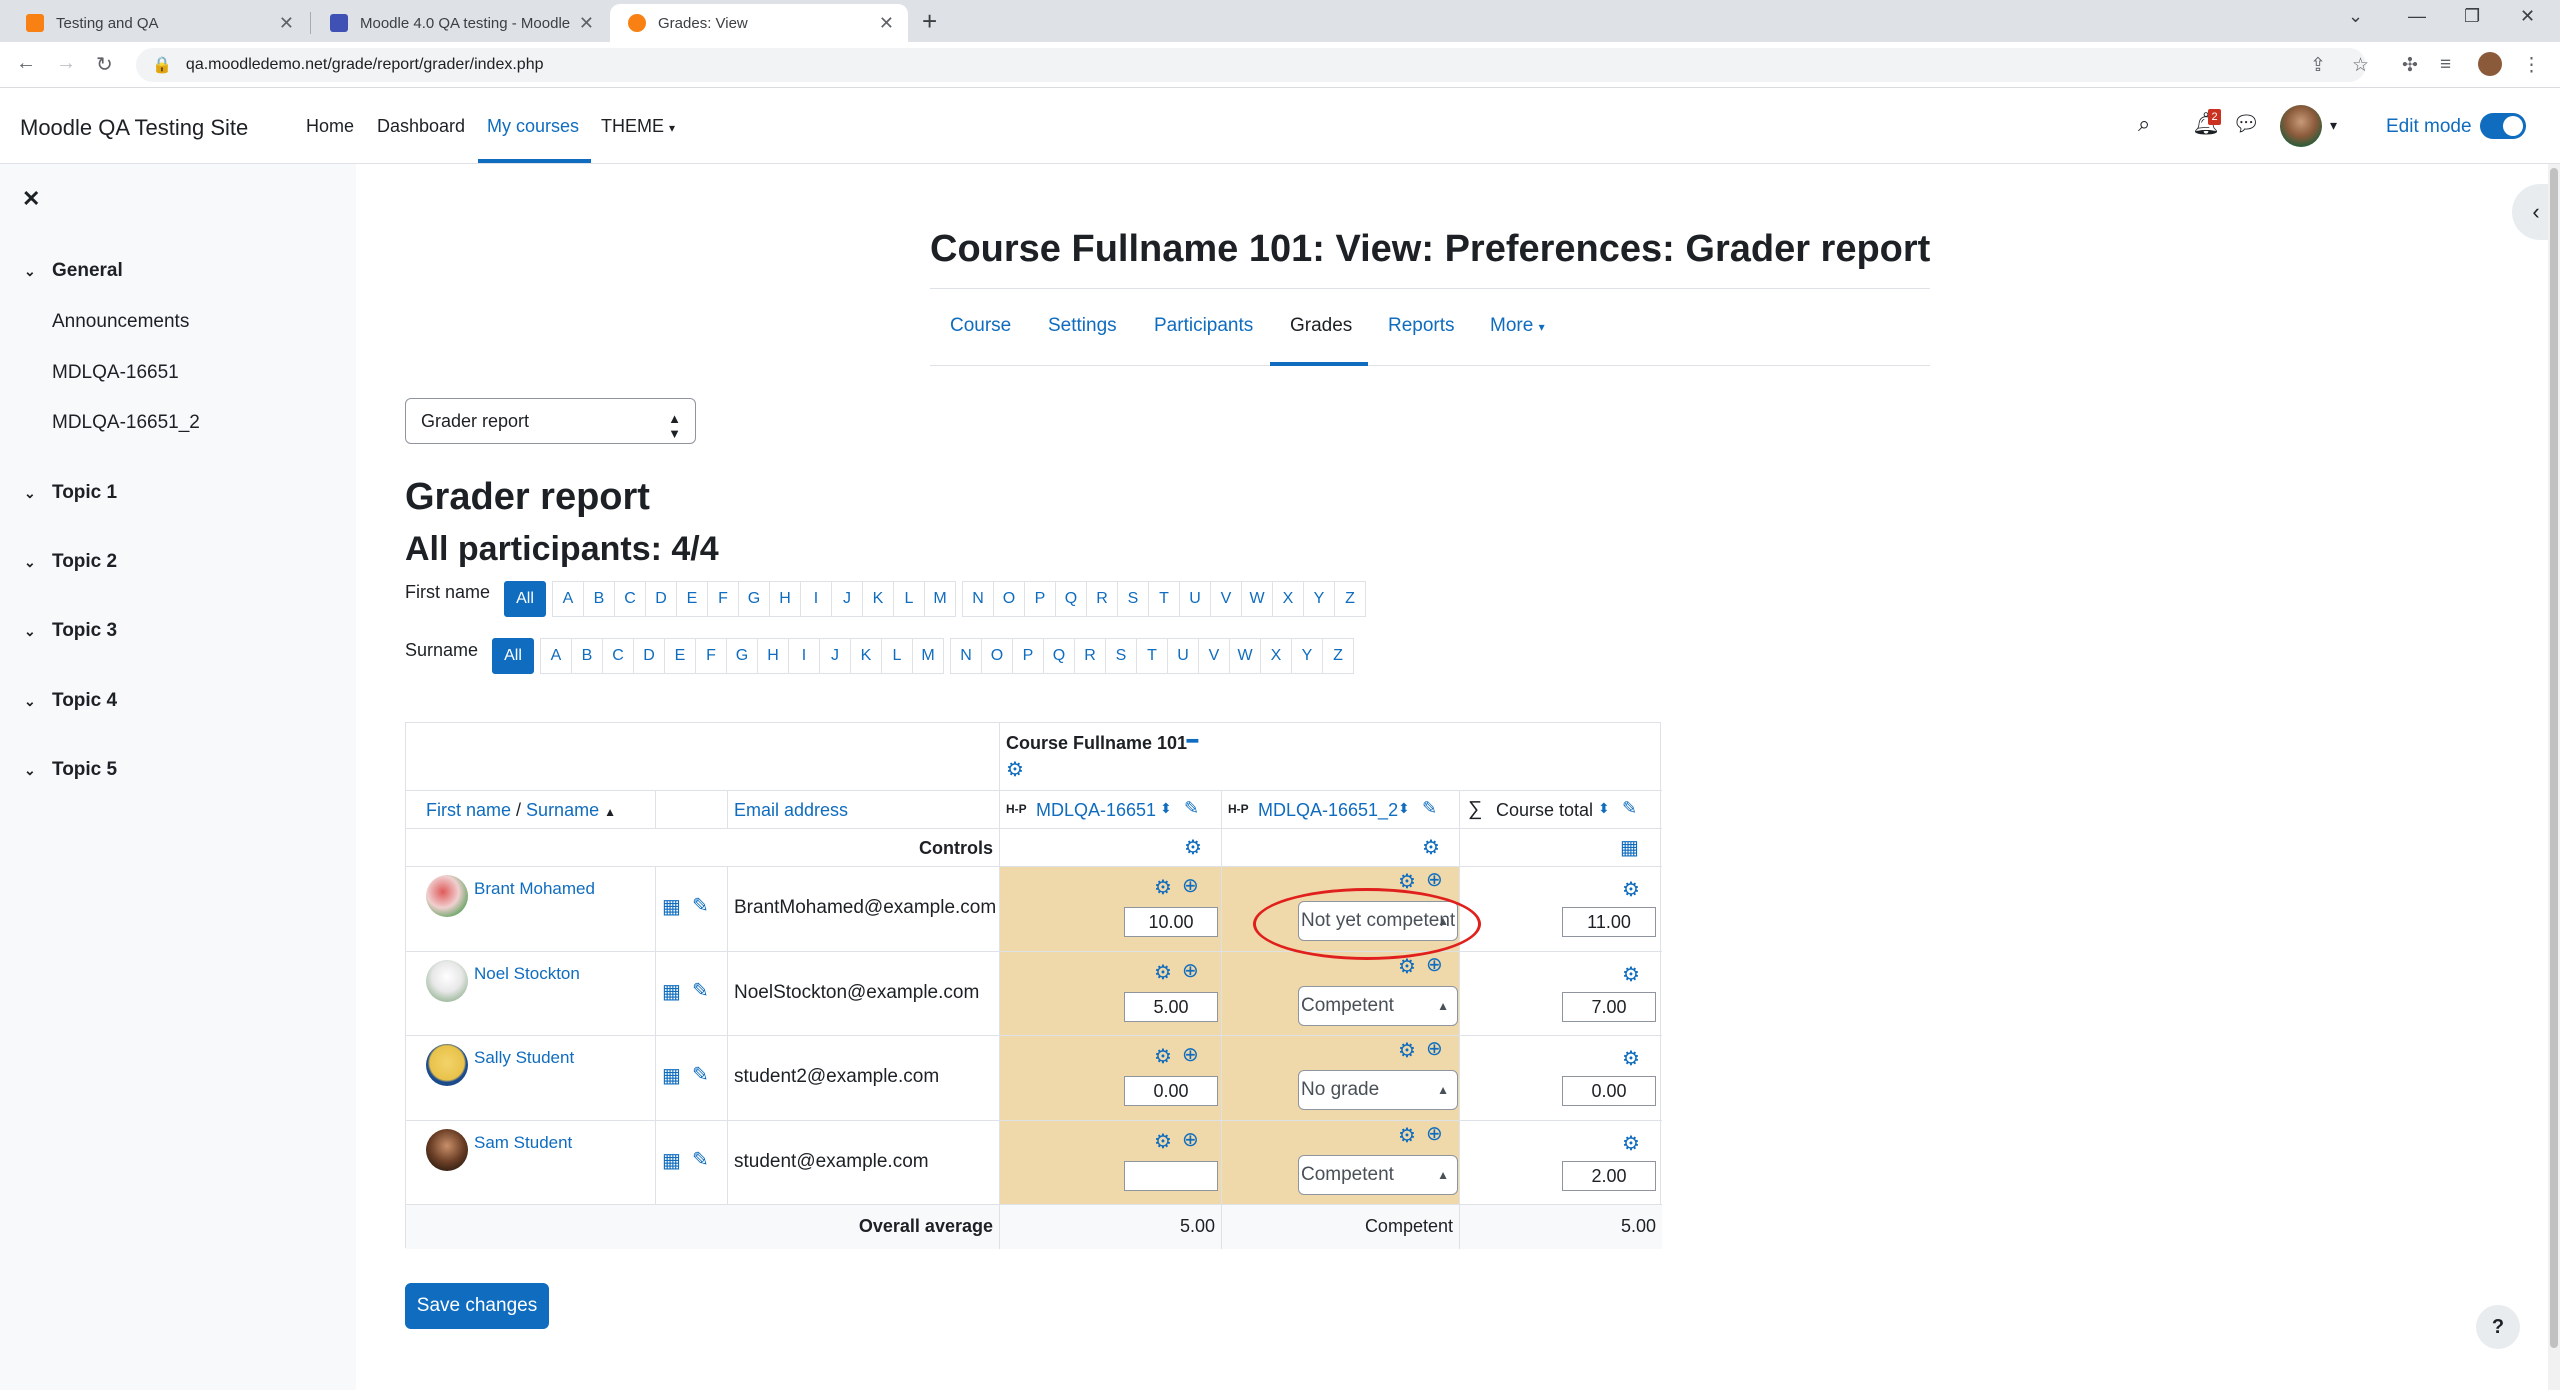  I want to click on surname-initial-n: N, so click(966, 656).